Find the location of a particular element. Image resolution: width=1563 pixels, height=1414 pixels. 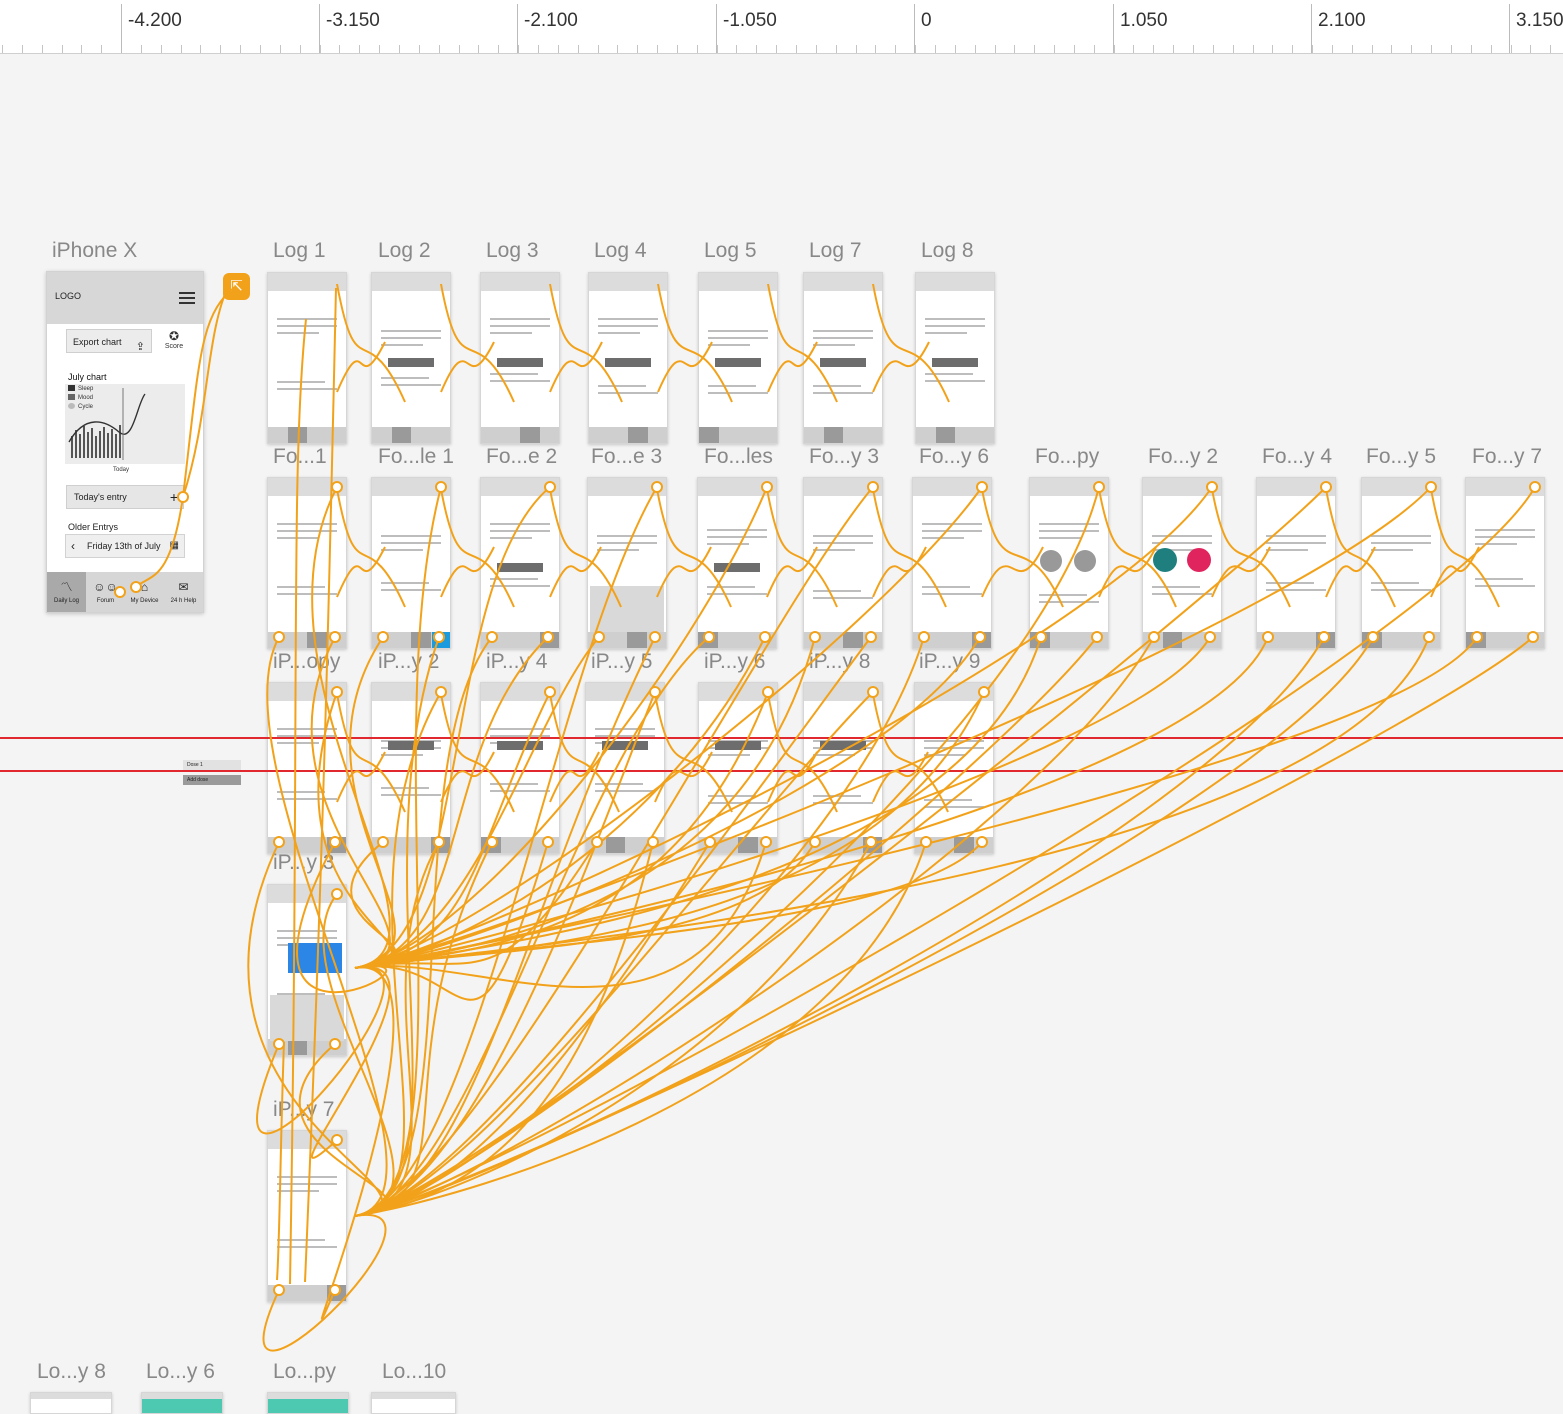

ruler-label: 0 is located at coordinates (926, 20).